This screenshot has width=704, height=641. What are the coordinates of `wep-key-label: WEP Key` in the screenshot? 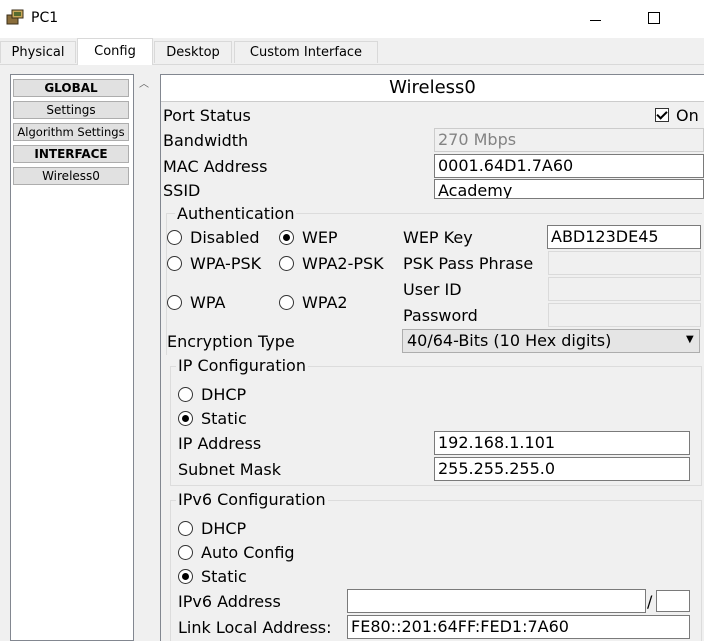 It's located at (438, 237).